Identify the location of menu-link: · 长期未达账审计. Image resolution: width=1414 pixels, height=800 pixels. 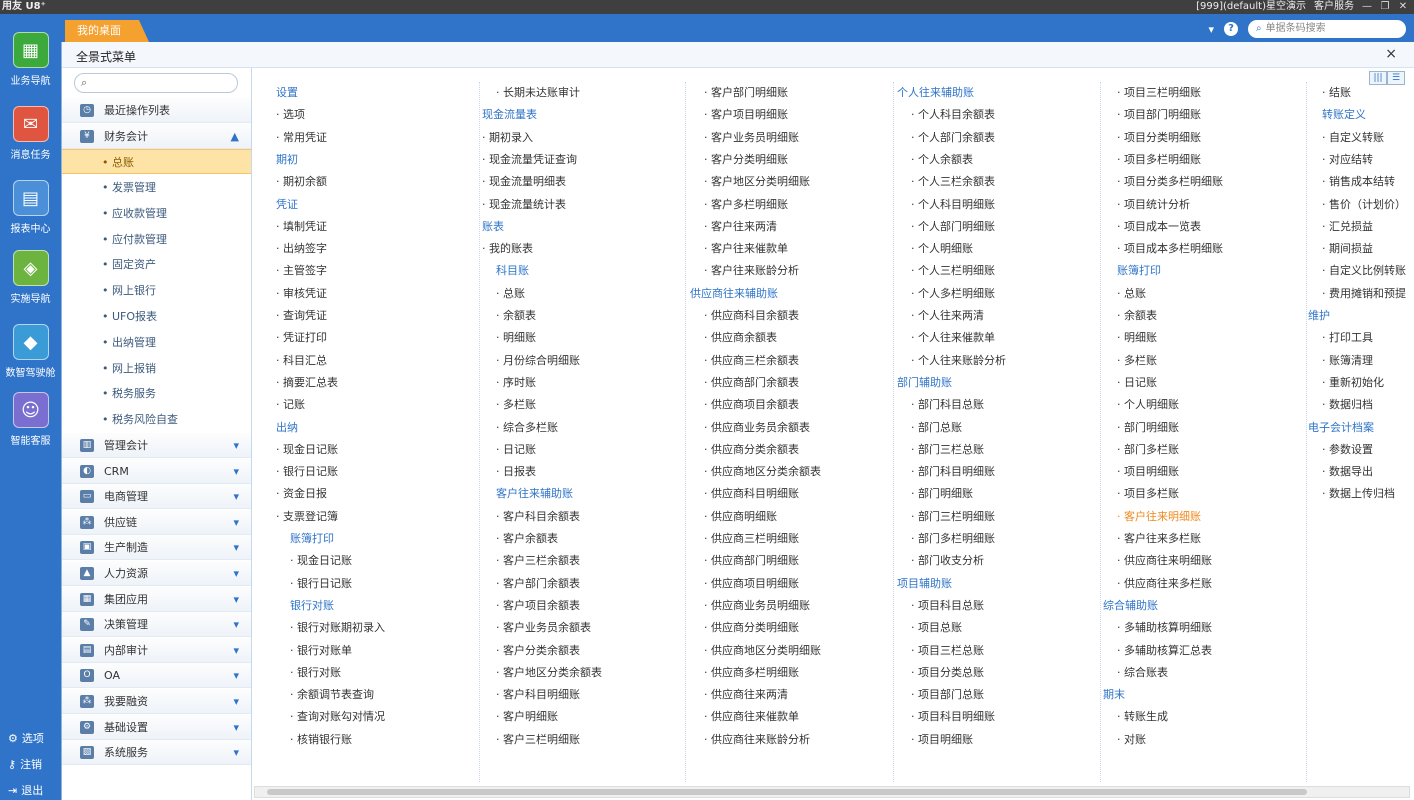
(538, 93).